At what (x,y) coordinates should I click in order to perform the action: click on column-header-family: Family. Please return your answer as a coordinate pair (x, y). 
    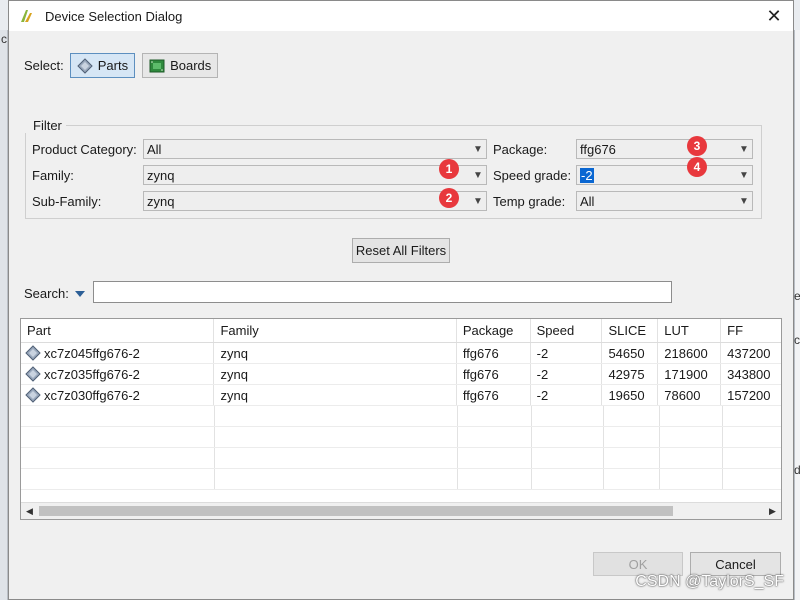
    Looking at the image, I should click on (335, 330).